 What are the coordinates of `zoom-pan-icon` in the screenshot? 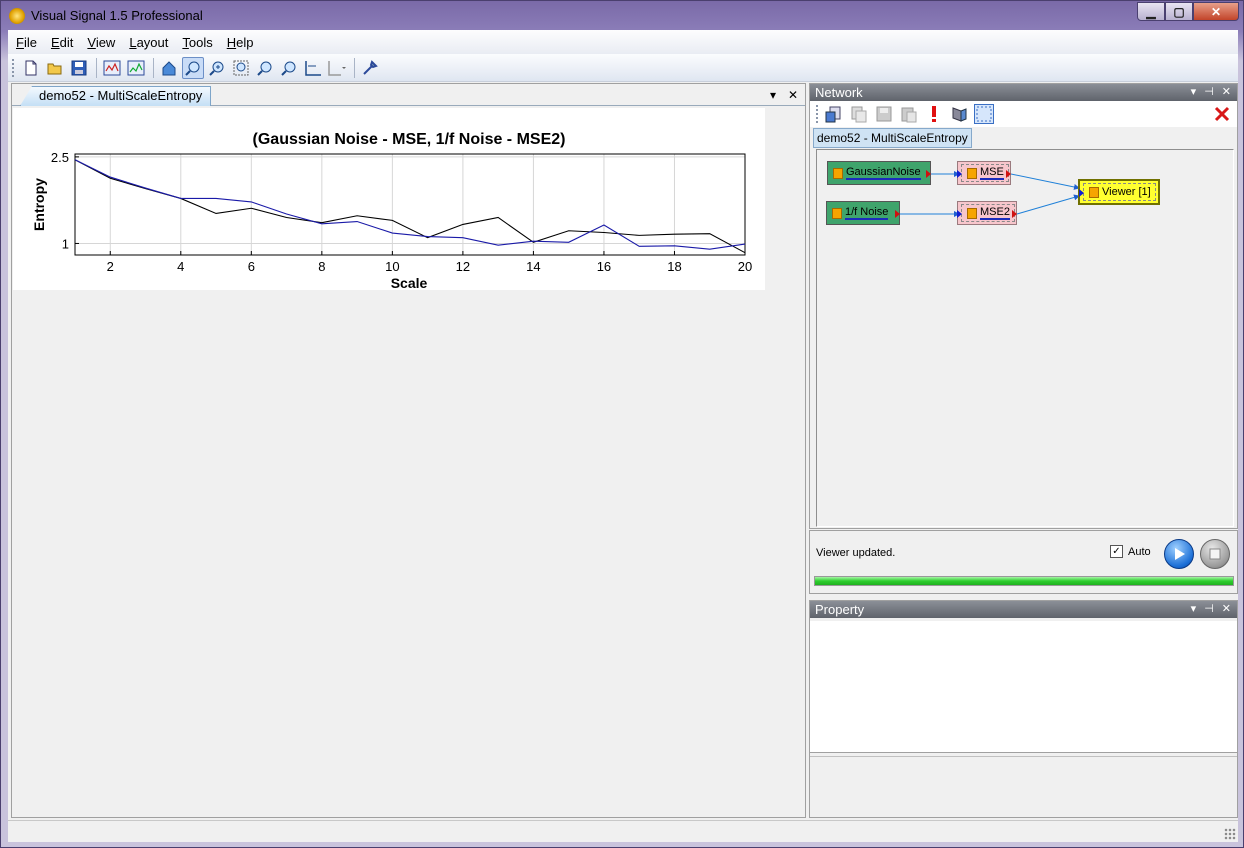 It's located at (192, 68).